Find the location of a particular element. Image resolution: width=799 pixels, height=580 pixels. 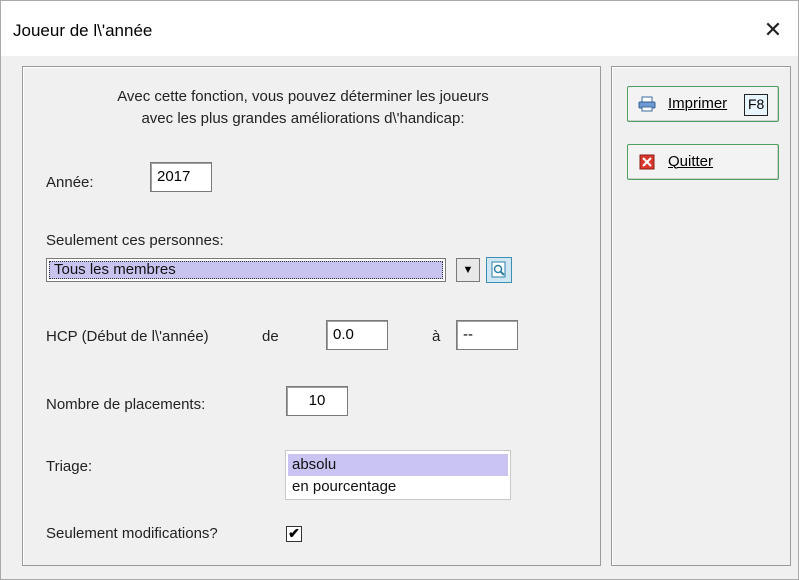

sorting-listbox: absolu en pourcentage is located at coordinates (398, 475).